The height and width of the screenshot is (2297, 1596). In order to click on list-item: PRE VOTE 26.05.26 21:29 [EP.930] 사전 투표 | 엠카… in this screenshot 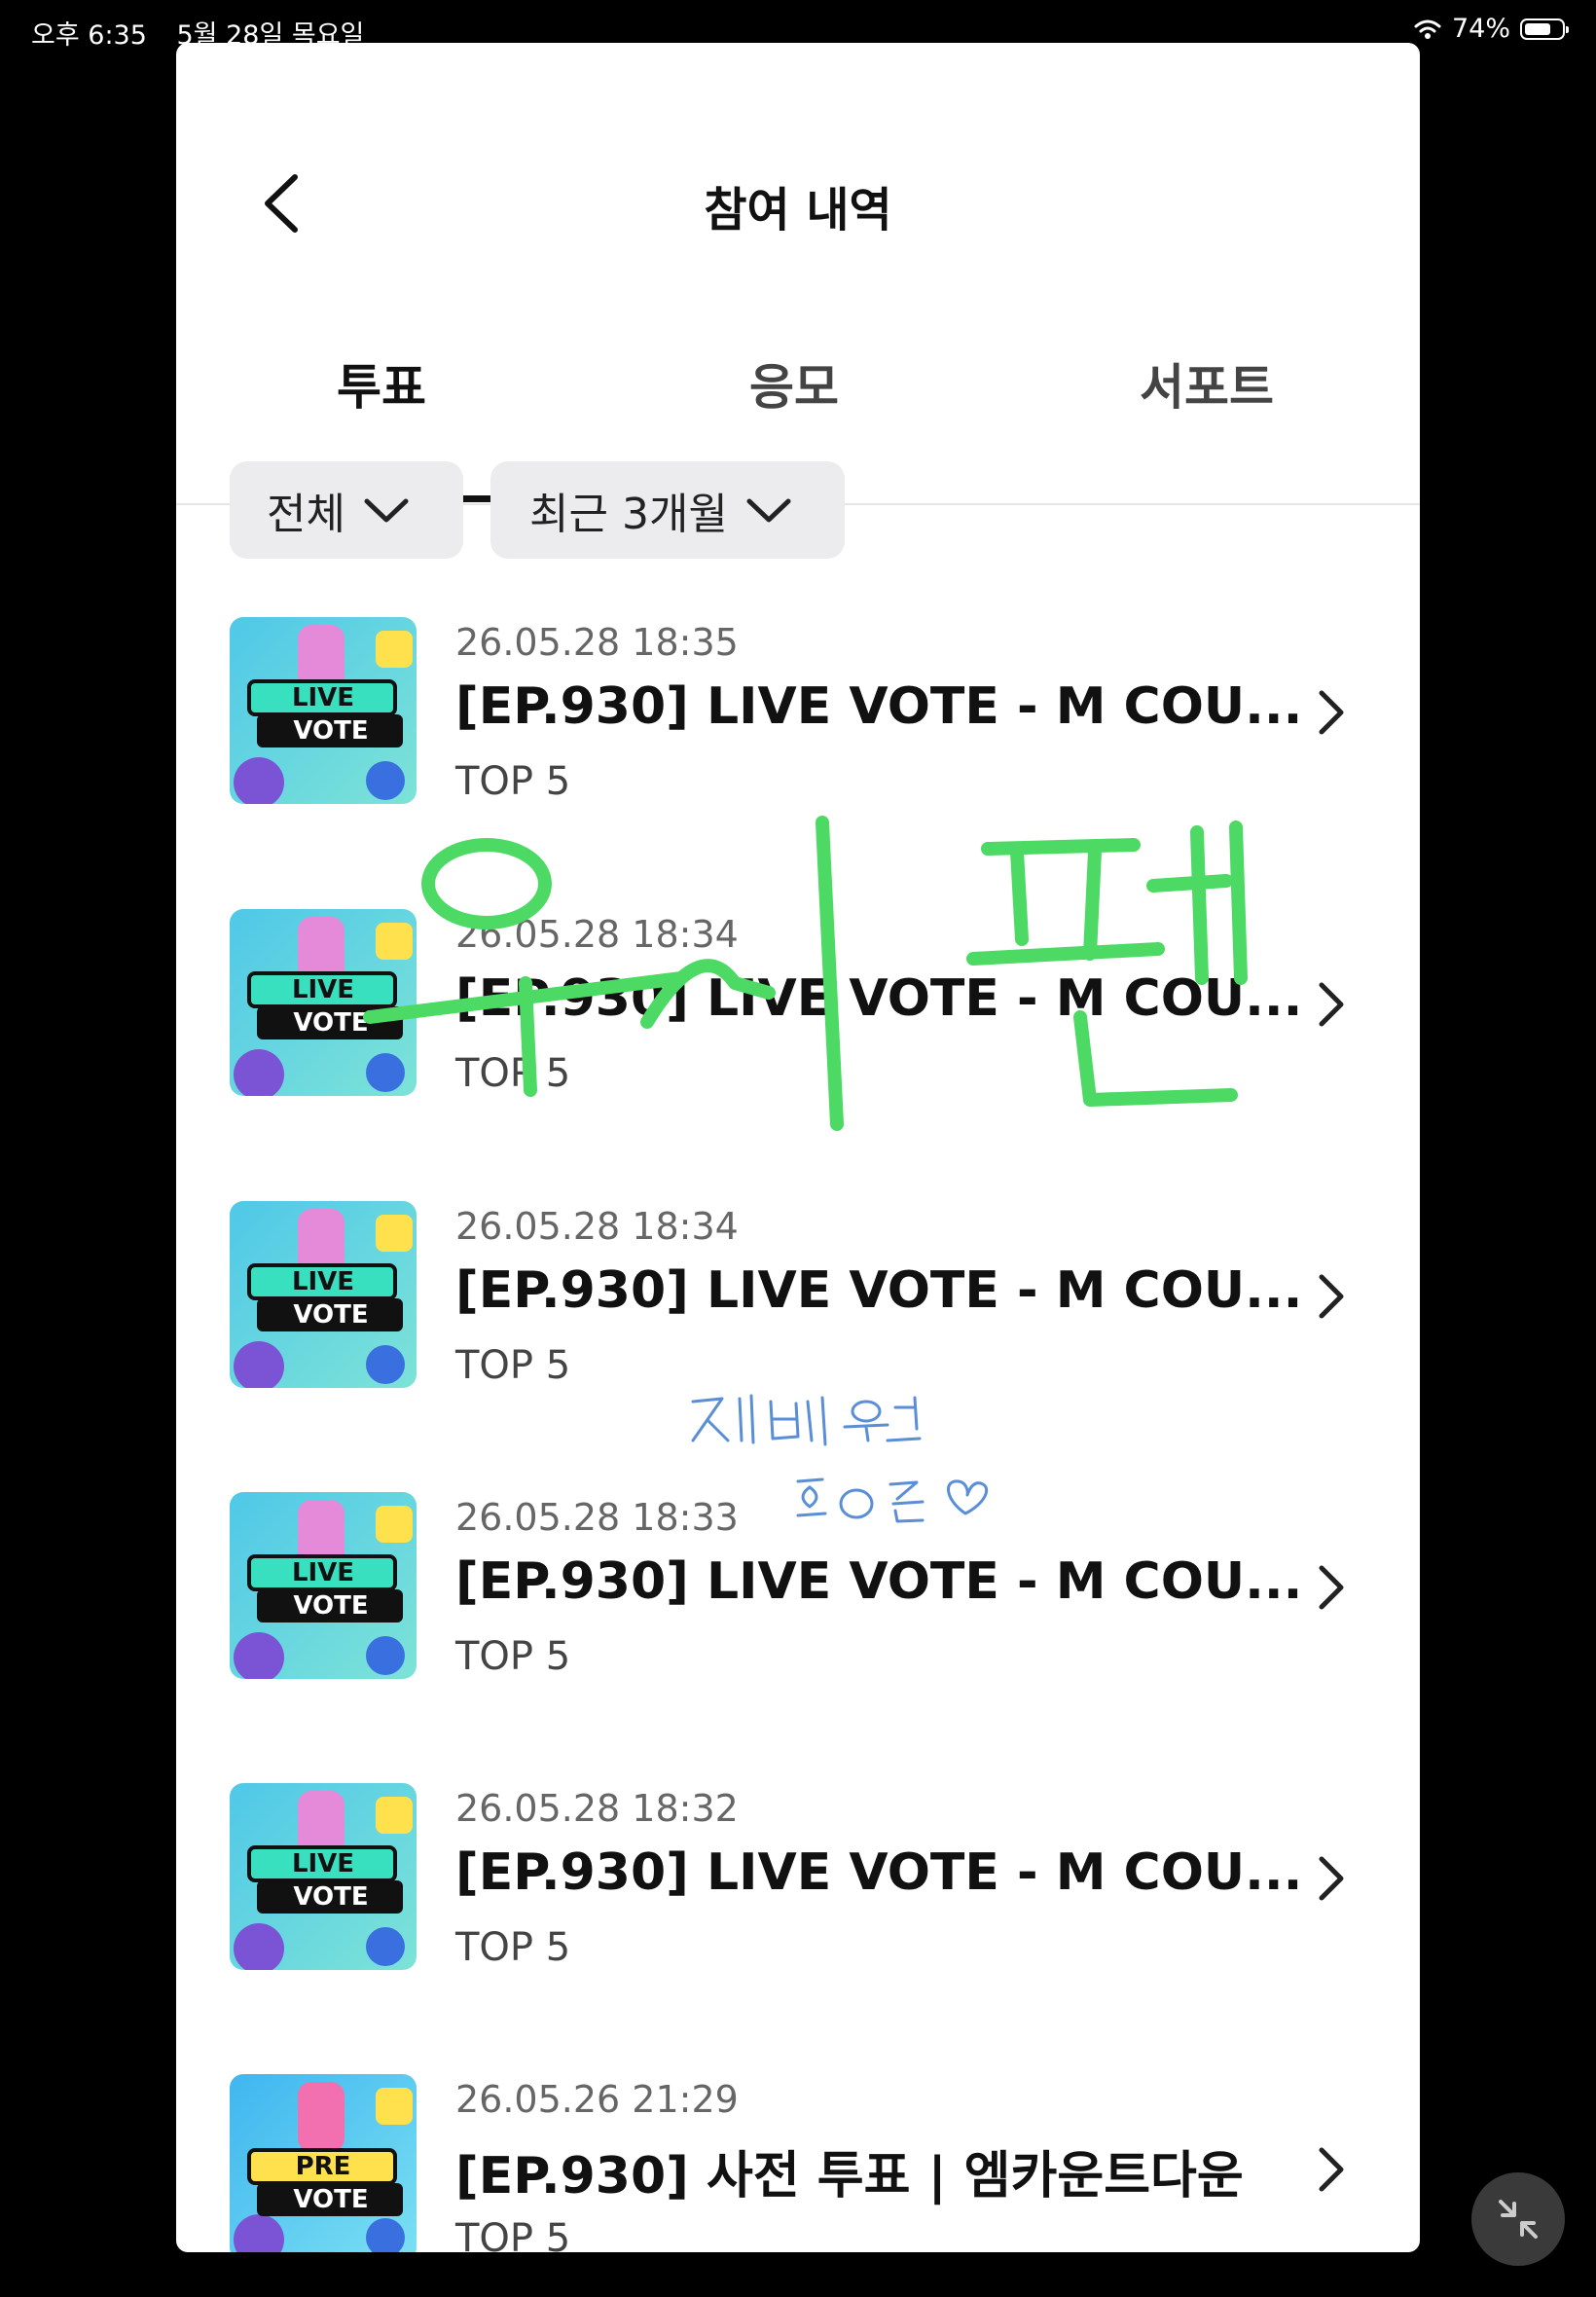, I will do `click(798, 2163)`.